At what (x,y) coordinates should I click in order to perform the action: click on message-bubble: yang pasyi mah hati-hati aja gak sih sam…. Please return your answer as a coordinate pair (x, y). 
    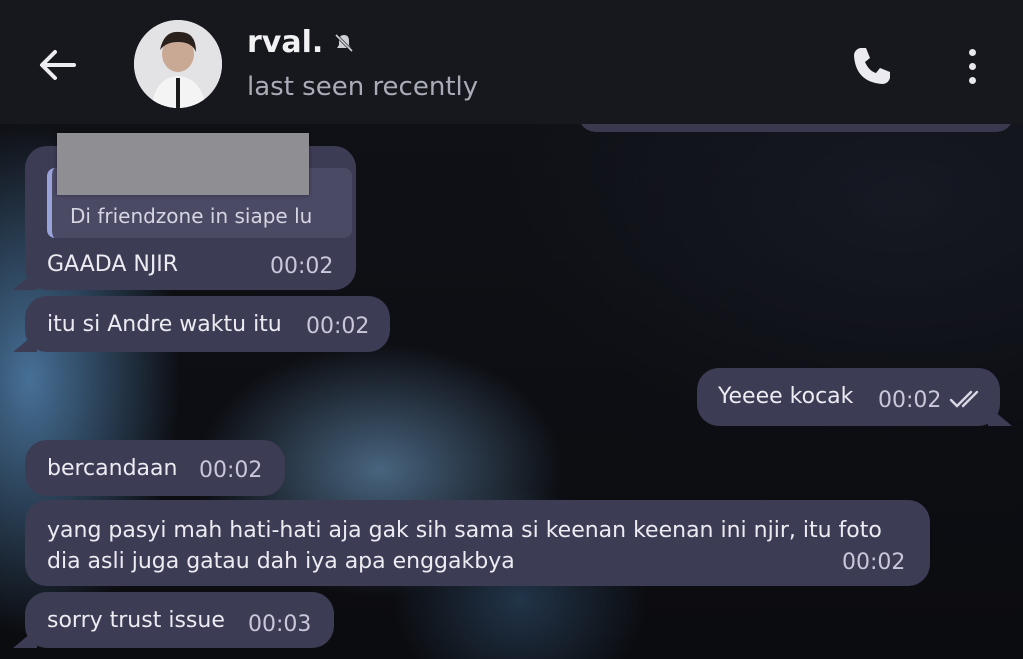
    Looking at the image, I should click on (477, 543).